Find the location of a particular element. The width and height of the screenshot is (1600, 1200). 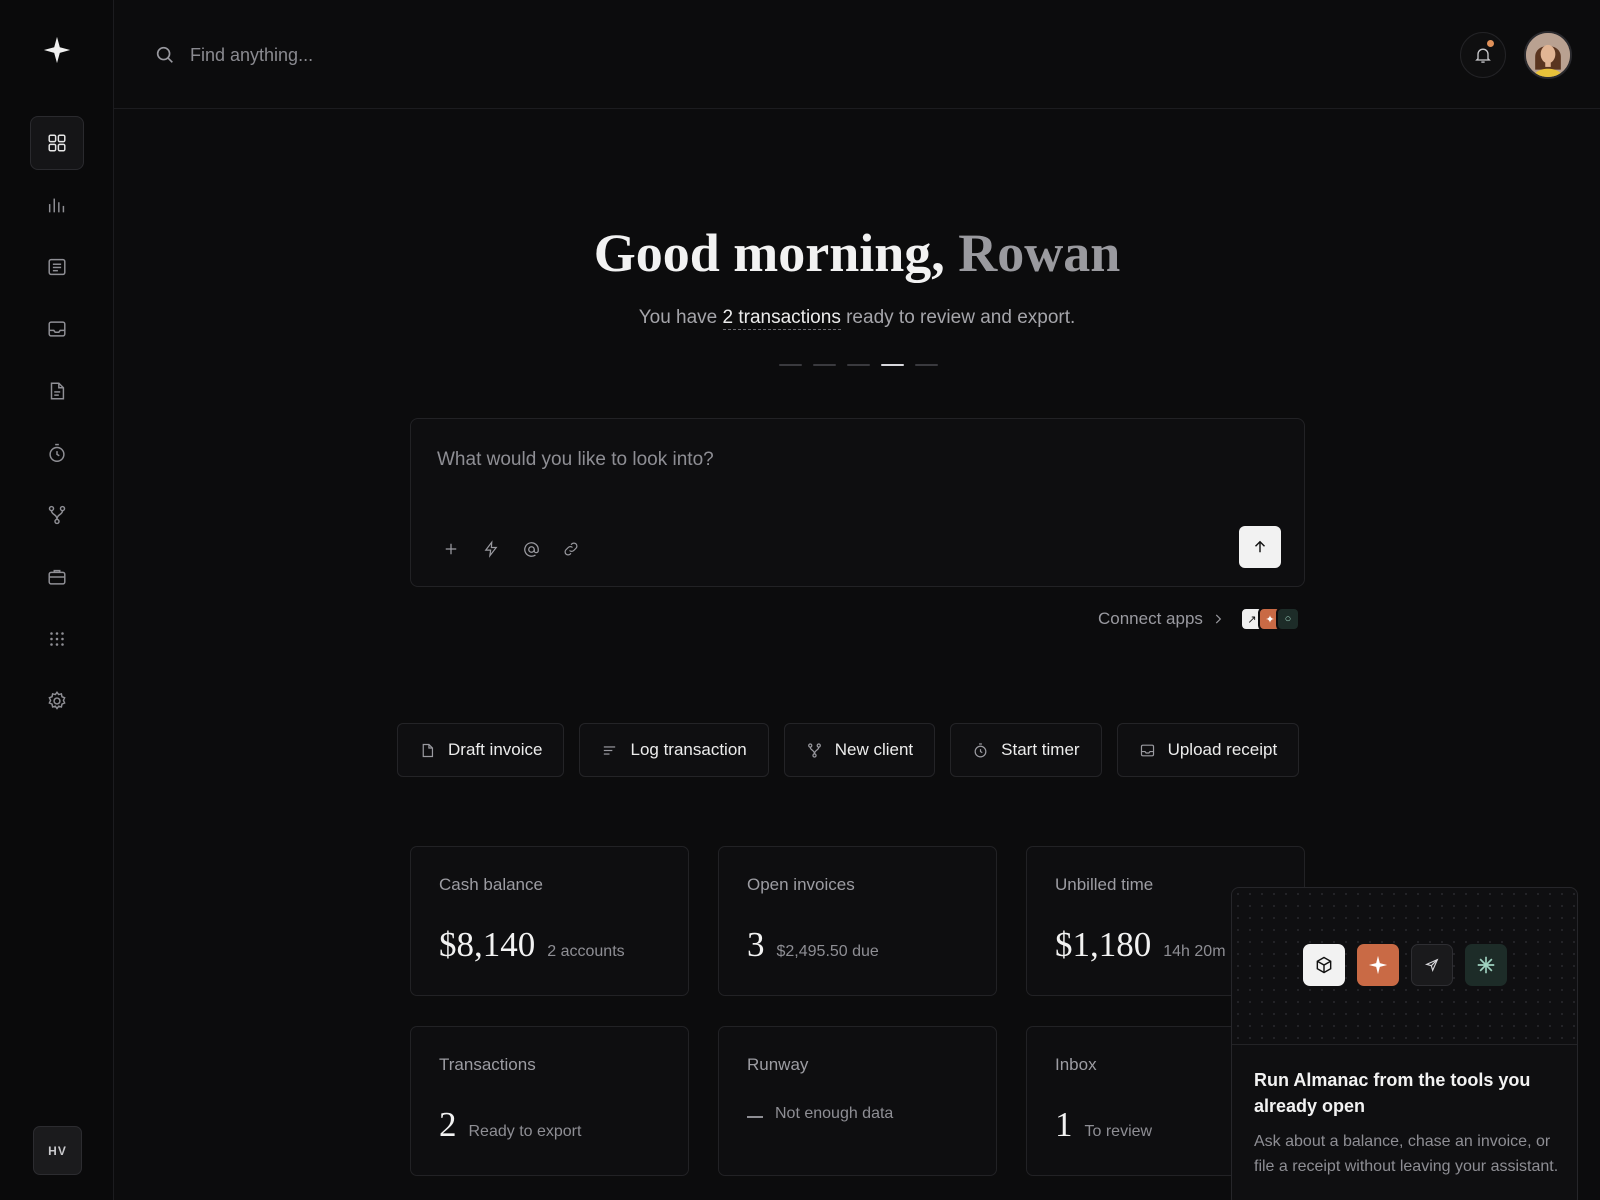

subline-prefix: You have is located at coordinates (680, 317).